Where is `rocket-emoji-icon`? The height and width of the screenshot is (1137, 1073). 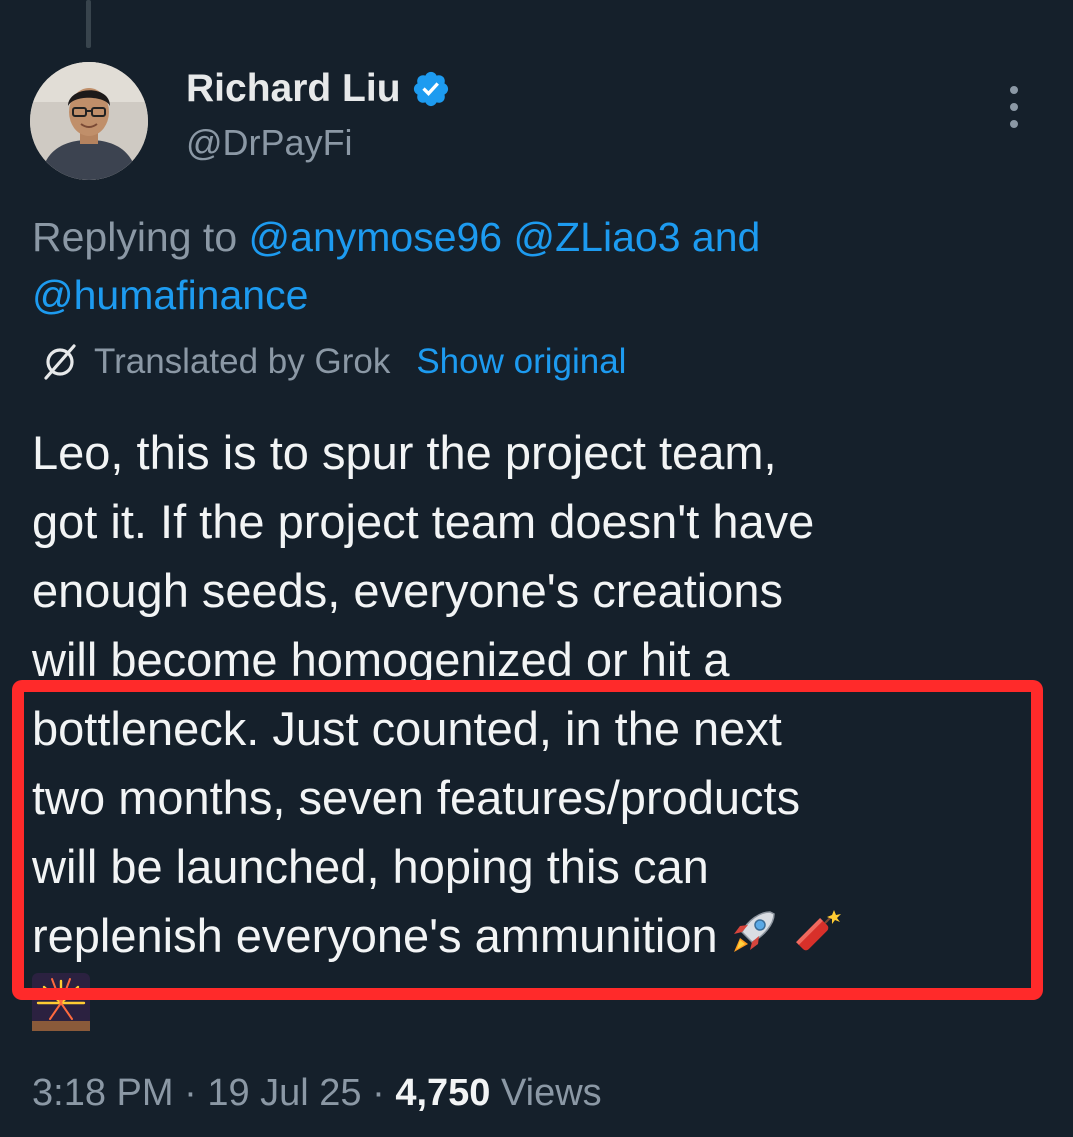 rocket-emoji-icon is located at coordinates (753, 933).